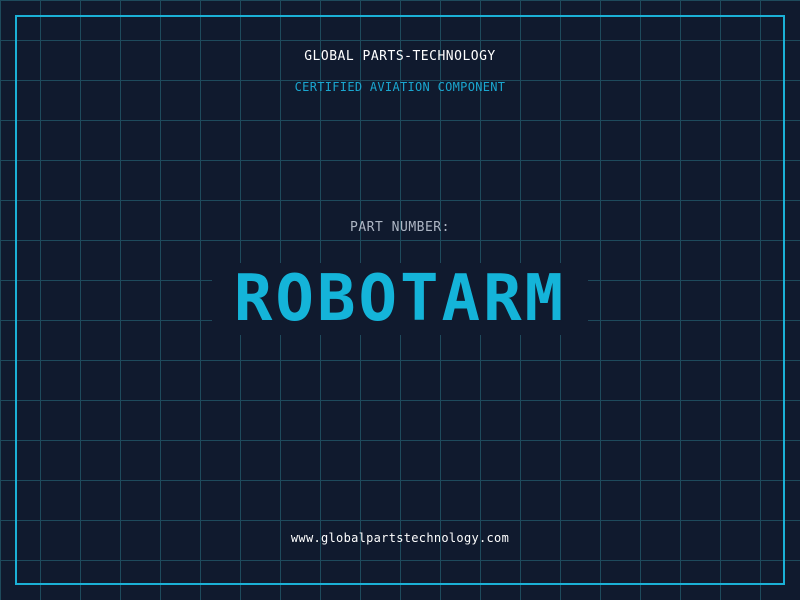 This screenshot has height=600, width=800. I want to click on part-number-panel: ROBOTARM, so click(400, 299).